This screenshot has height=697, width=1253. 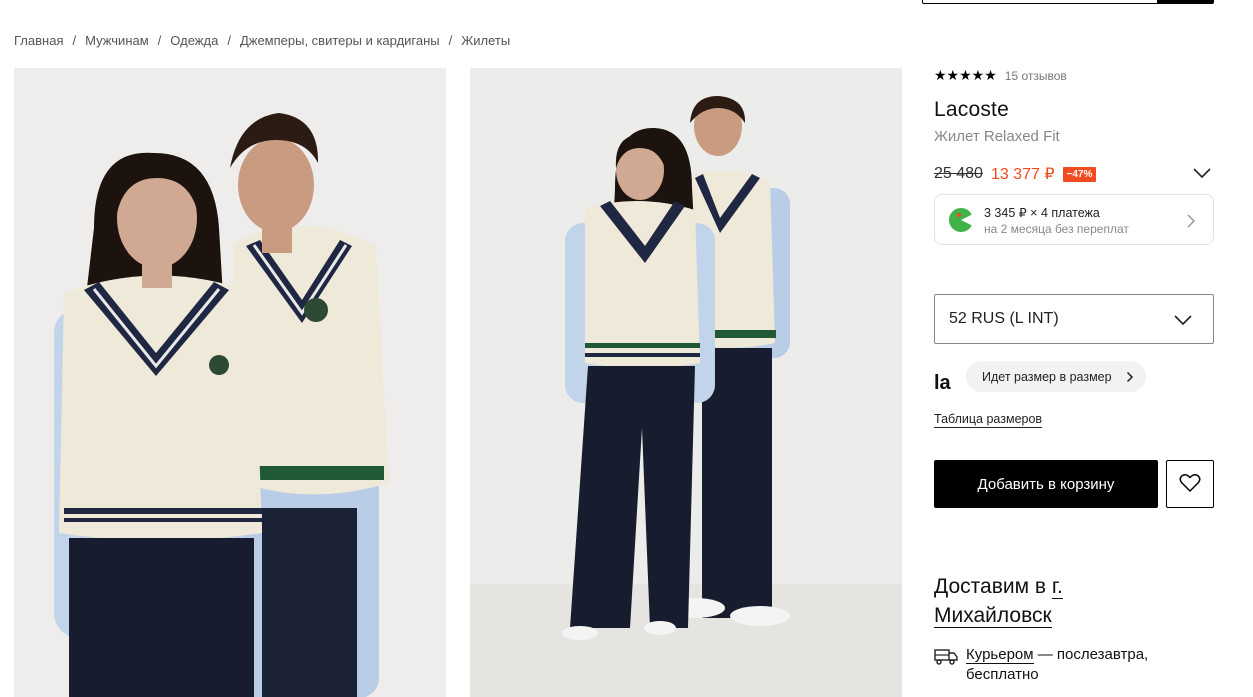 I want to click on product-photo-2-illustration, so click(x=676, y=368).